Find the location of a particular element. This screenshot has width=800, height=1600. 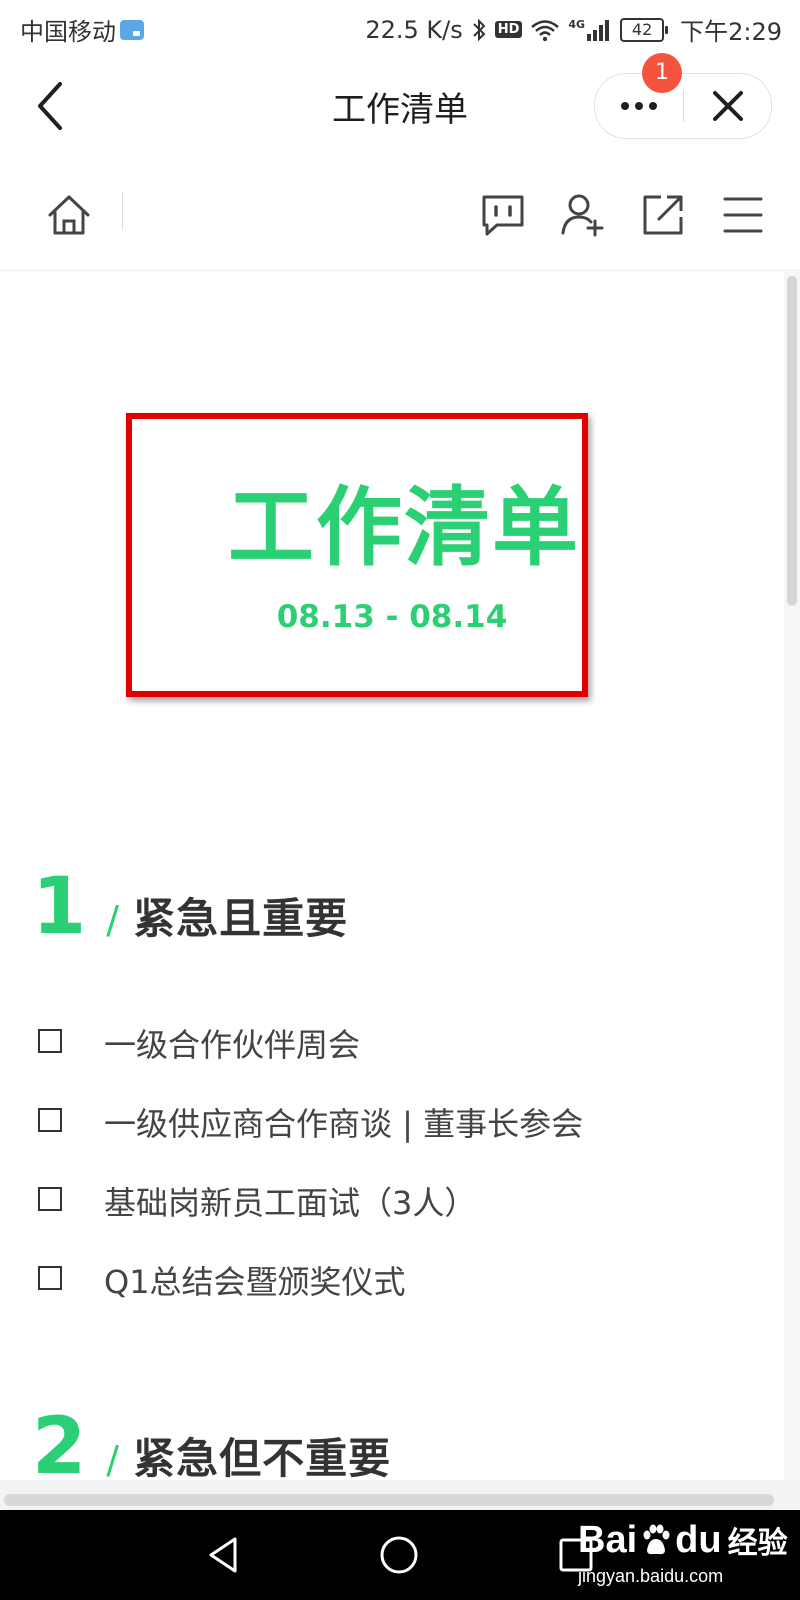

message-icon is located at coordinates (132, 29).